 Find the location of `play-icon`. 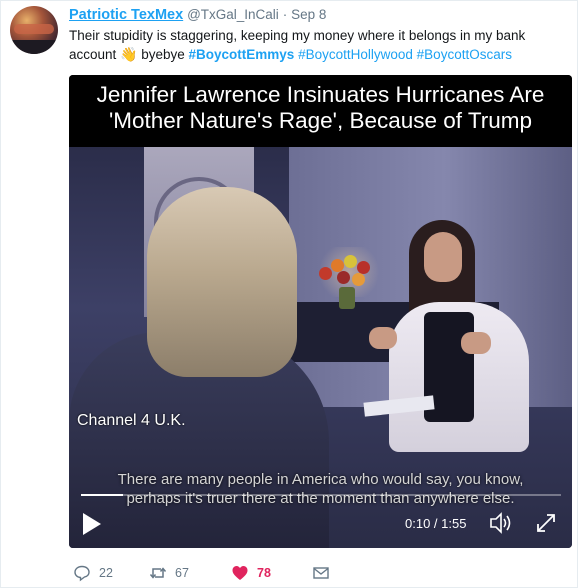

play-icon is located at coordinates (92, 524).